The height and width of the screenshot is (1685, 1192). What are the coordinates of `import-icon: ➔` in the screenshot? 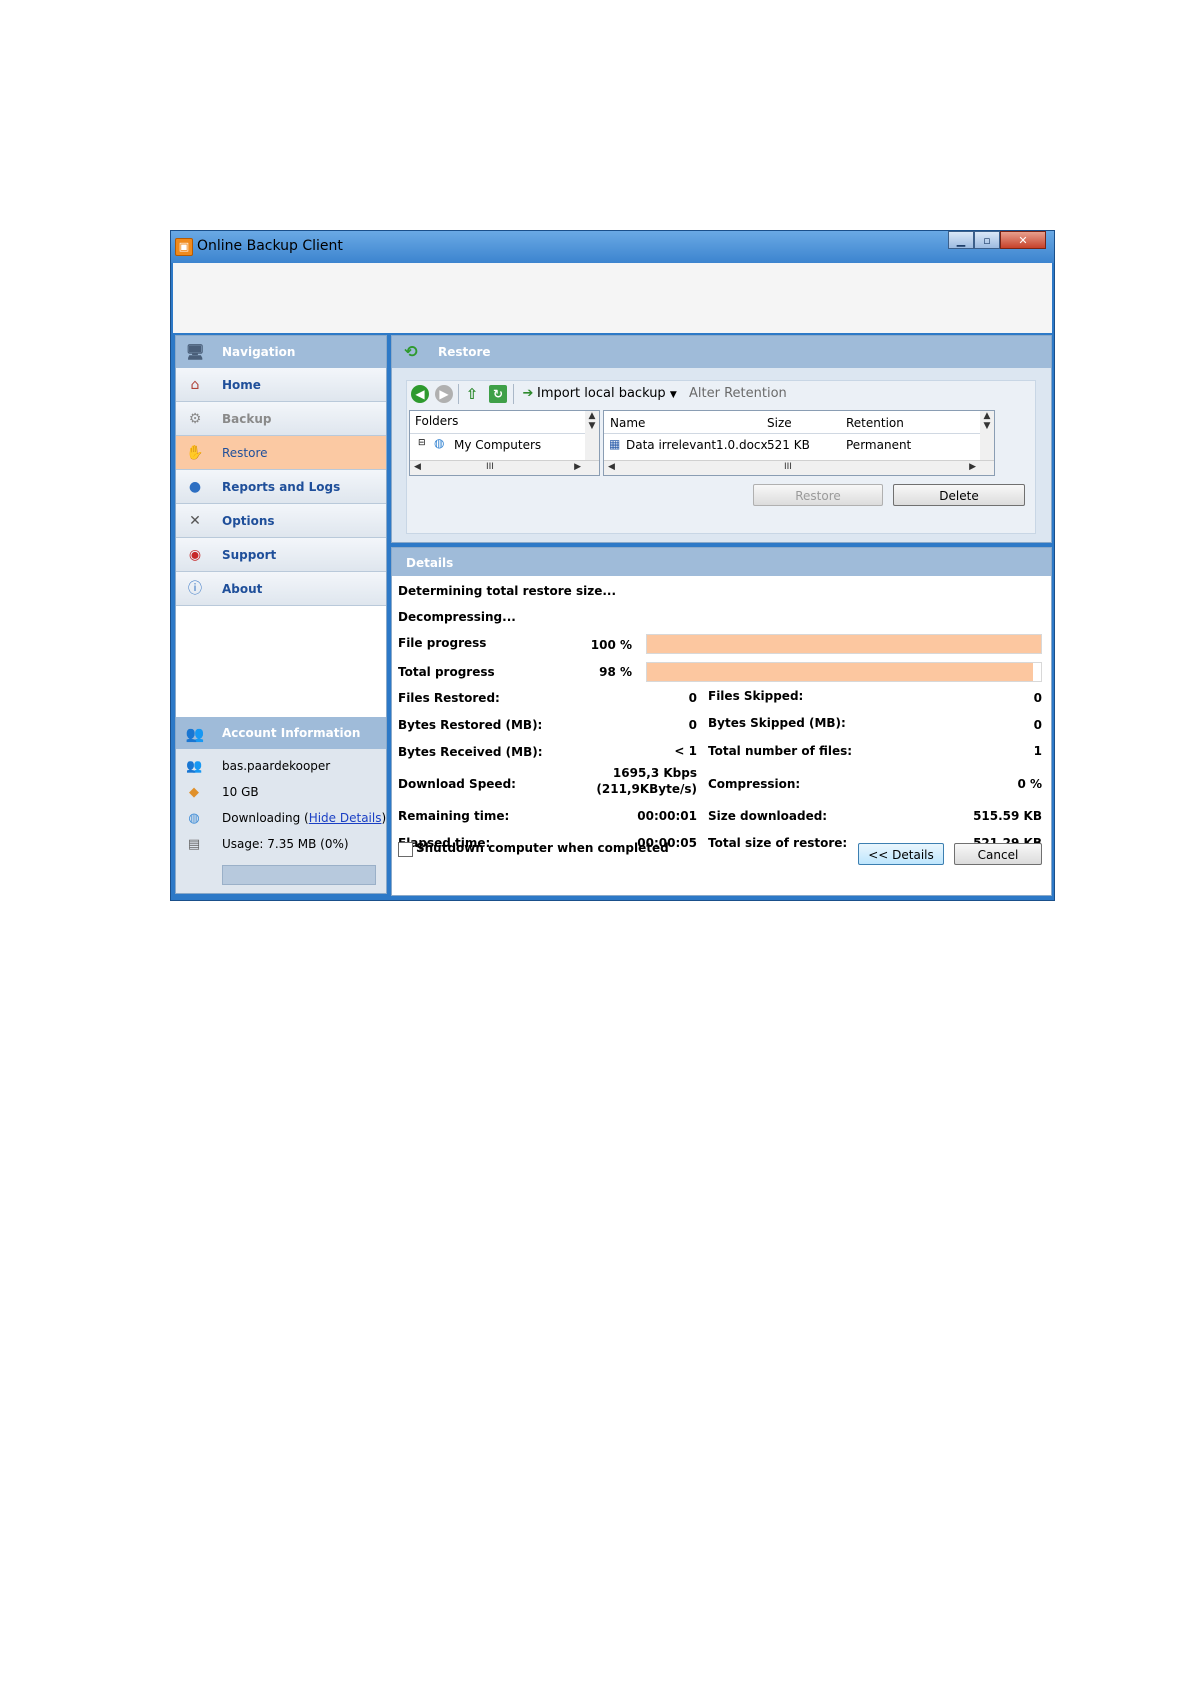 It's located at (528, 393).